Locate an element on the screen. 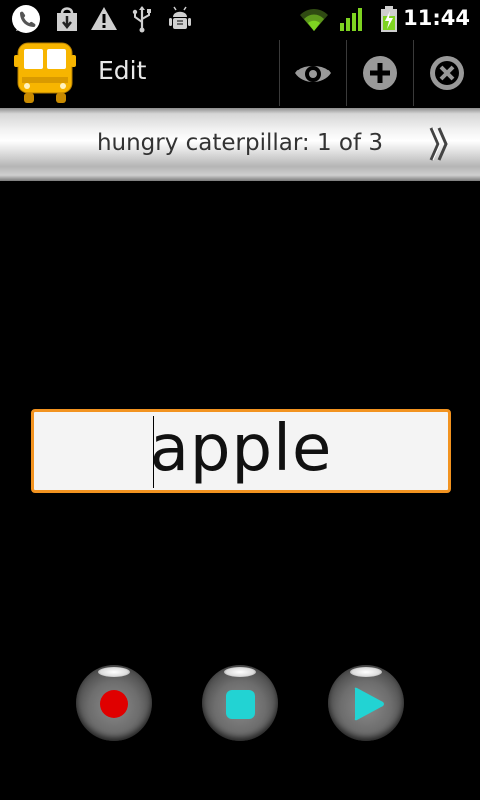 This screenshot has width=480, height=800. plus-circle-icon is located at coordinates (380, 73).